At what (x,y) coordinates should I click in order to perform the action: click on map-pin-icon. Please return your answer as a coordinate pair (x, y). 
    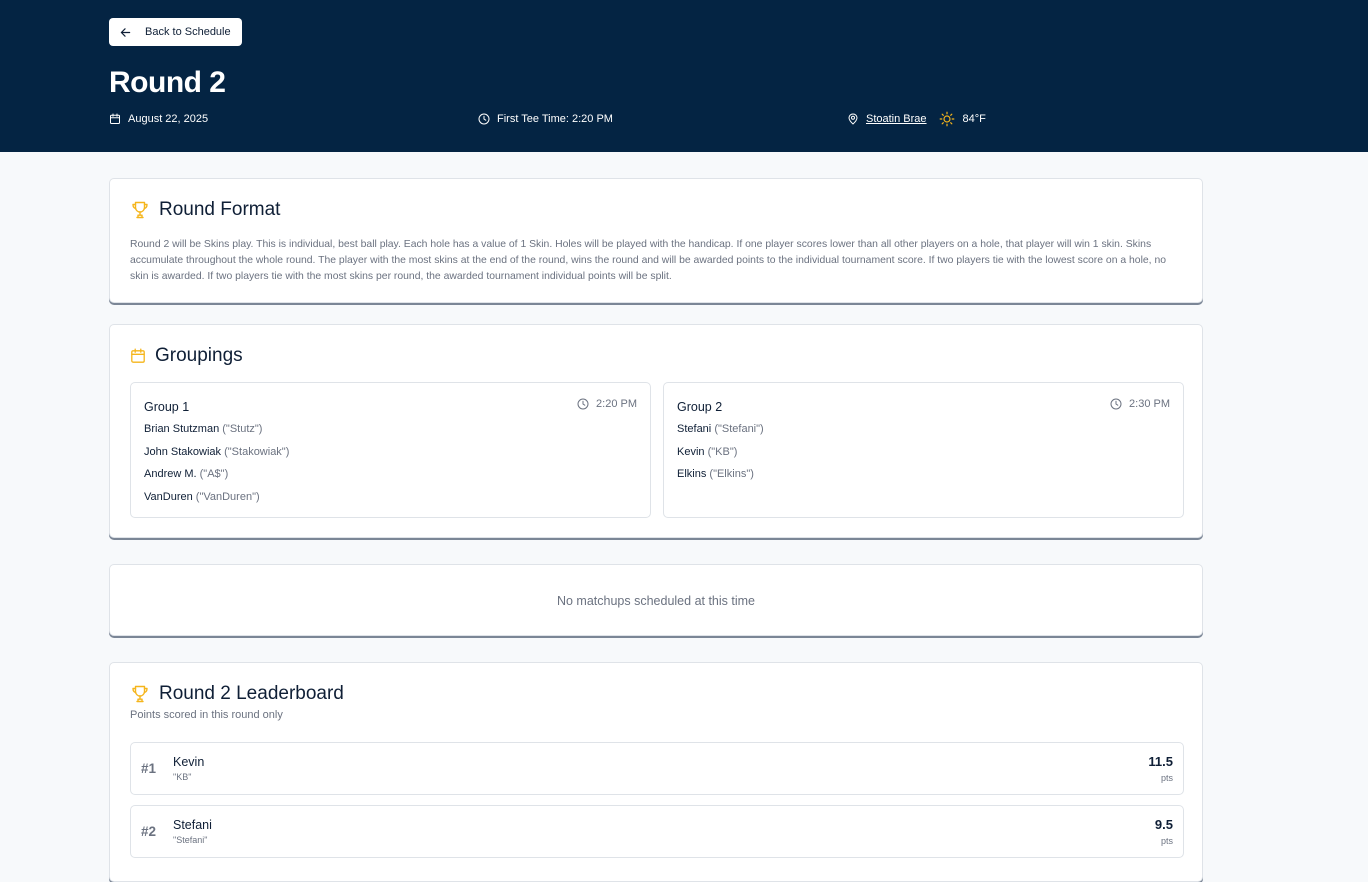
    Looking at the image, I should click on (853, 118).